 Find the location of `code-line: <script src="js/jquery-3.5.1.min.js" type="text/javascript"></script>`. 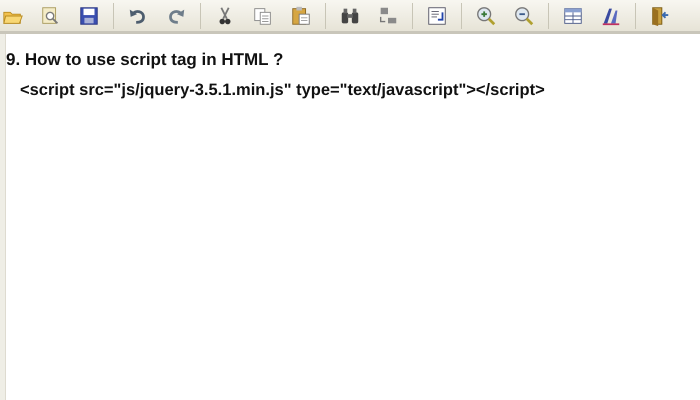

code-line: <script src="js/jquery-3.5.1.min.js" type="text/javascript"></script> is located at coordinates (282, 90).